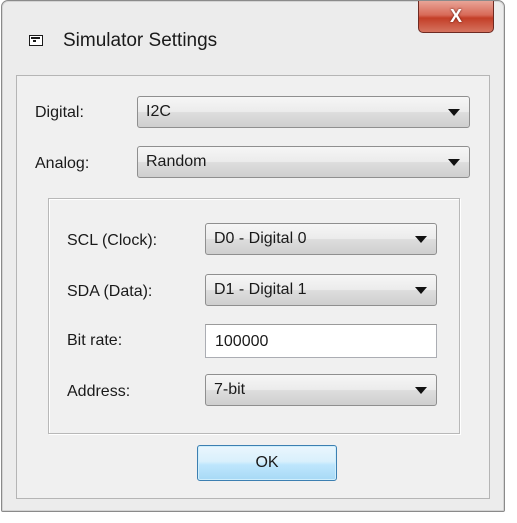 Image resolution: width=517 pixels, height=523 pixels. Describe the element at coordinates (303, 112) in the screenshot. I see `digital-select: I2C` at that location.